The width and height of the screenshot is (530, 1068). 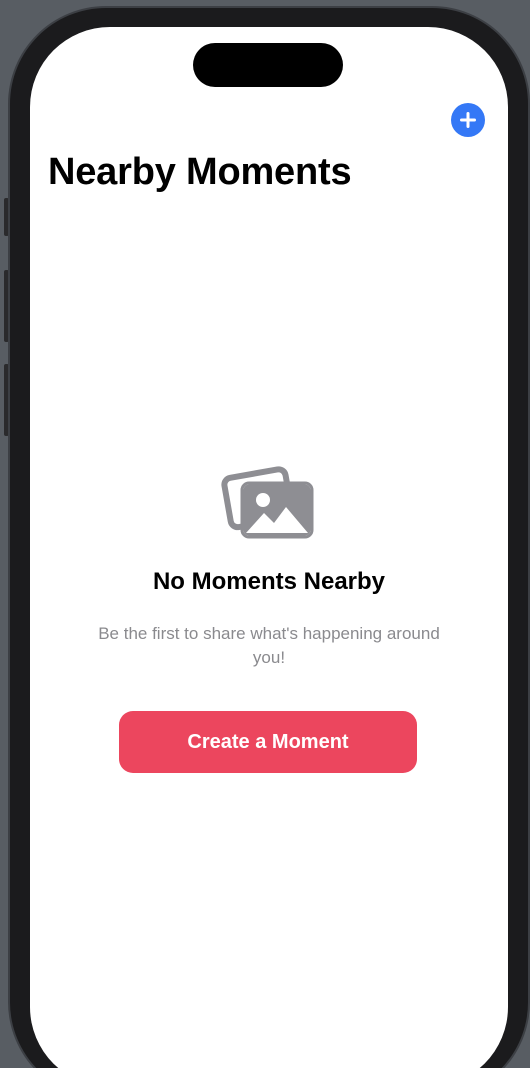 I want to click on create-moment-button: Create a Moment, so click(x=268, y=742).